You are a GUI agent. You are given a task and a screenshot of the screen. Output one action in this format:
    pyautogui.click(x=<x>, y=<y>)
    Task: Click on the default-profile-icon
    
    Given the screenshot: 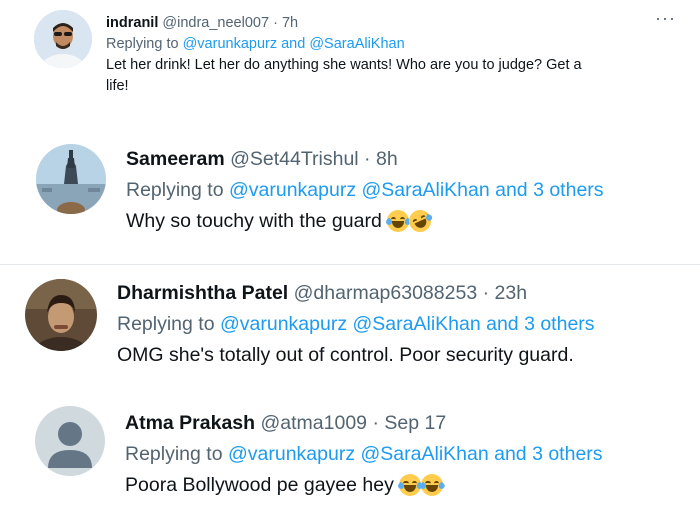 What is the action you would take?
    pyautogui.click(x=70, y=441)
    